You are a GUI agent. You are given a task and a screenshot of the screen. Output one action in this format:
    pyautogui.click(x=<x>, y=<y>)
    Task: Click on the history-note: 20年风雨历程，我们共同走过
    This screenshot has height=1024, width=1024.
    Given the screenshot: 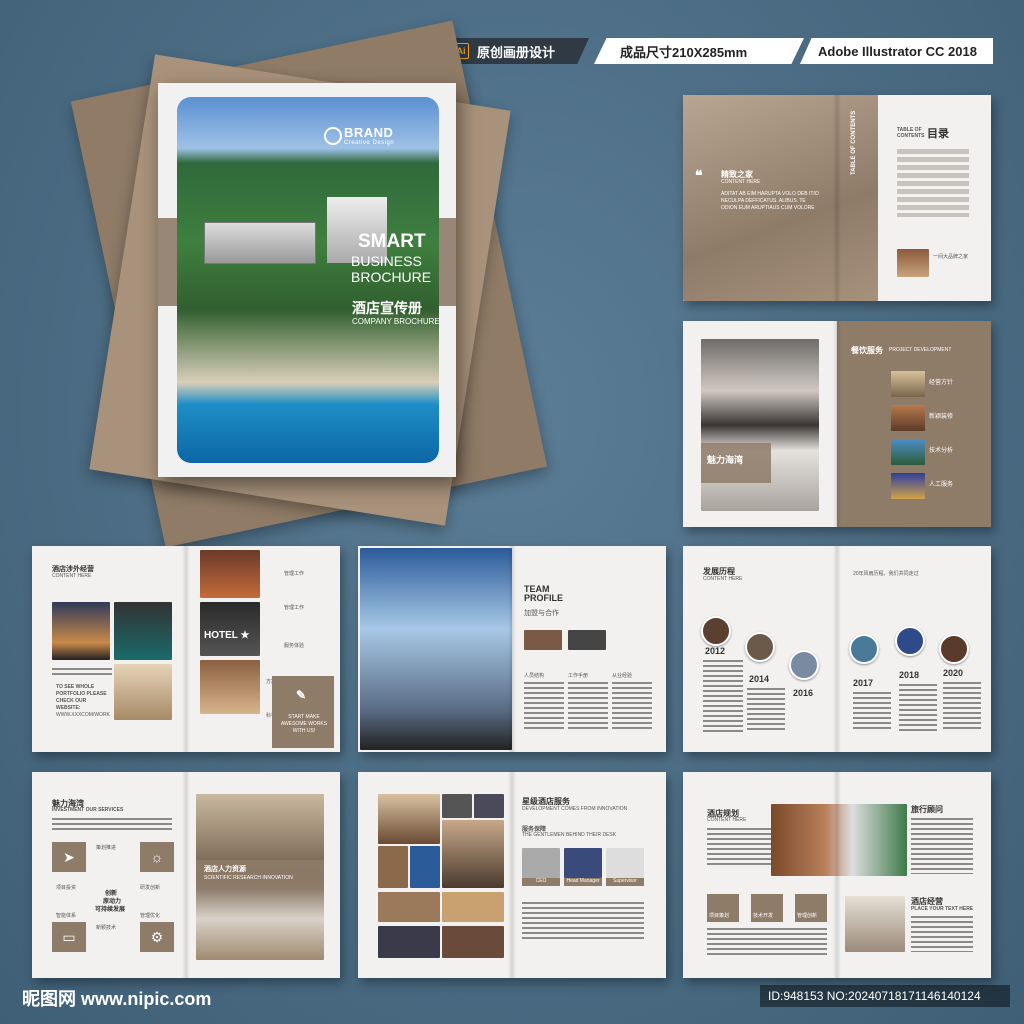 What is the action you would take?
    pyautogui.click(x=886, y=574)
    